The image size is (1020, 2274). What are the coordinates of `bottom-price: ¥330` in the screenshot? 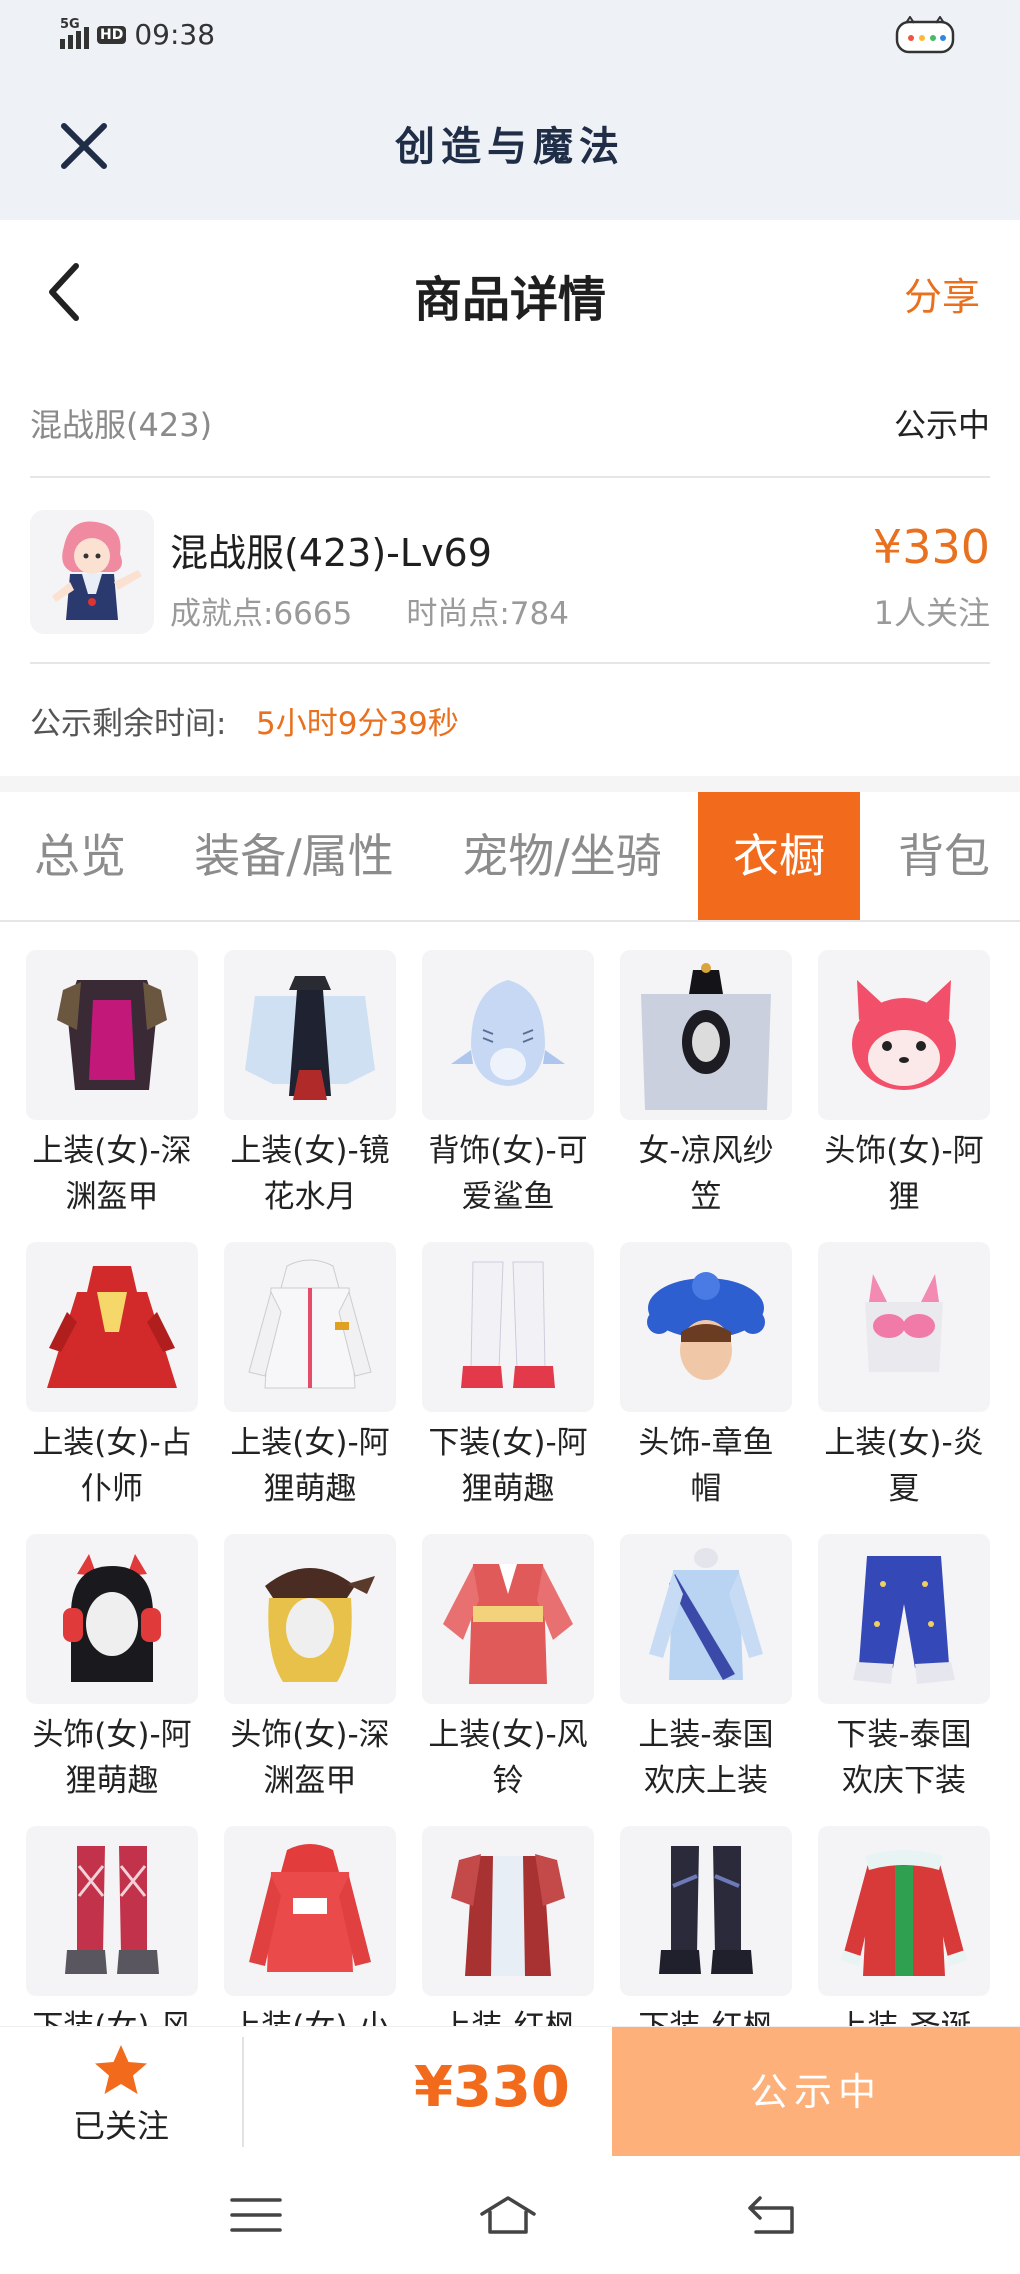 It's located at (492, 2087).